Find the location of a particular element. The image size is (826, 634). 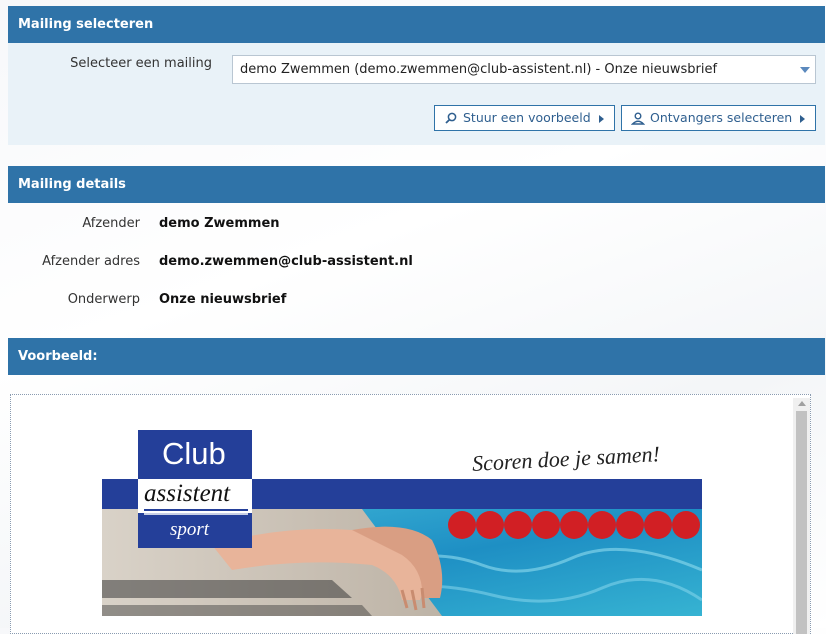

subject-label: Onderwerp is located at coordinates (103, 299).